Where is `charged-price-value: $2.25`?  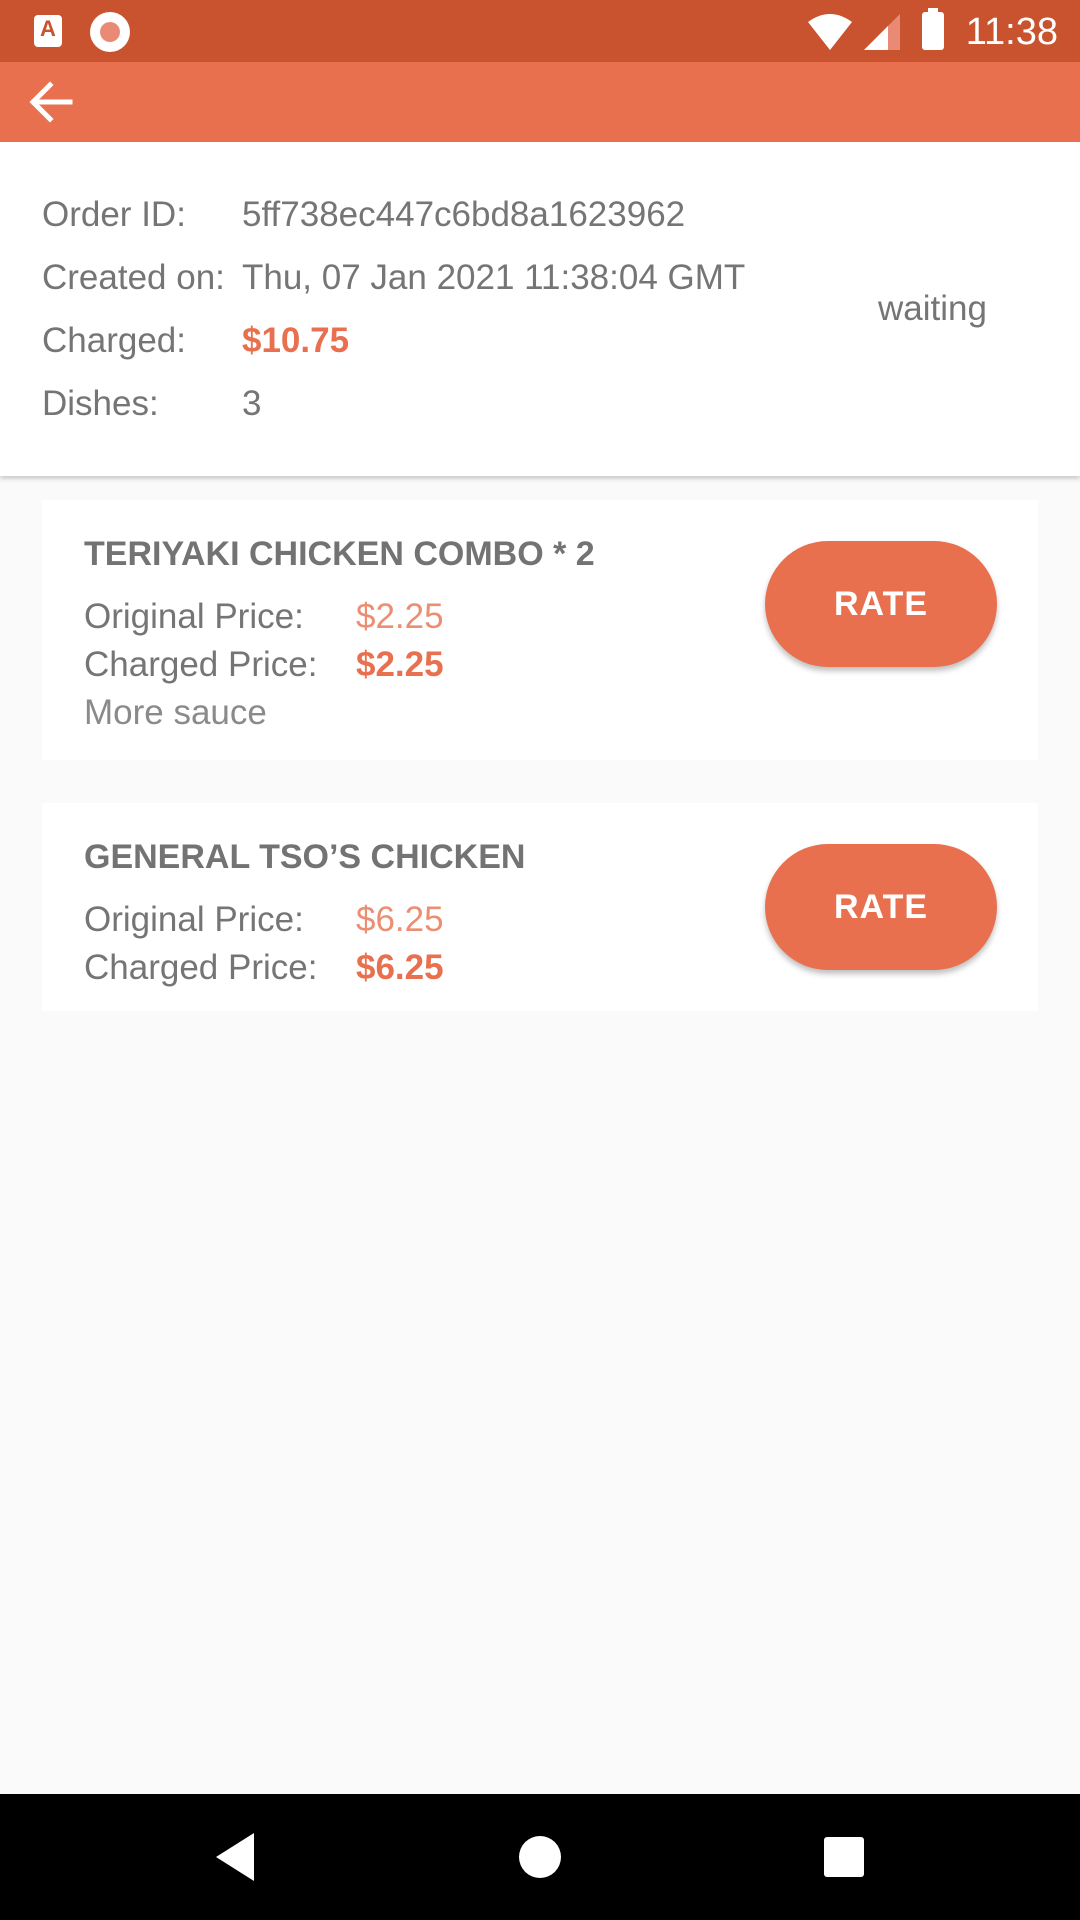 charged-price-value: $2.25 is located at coordinates (400, 664).